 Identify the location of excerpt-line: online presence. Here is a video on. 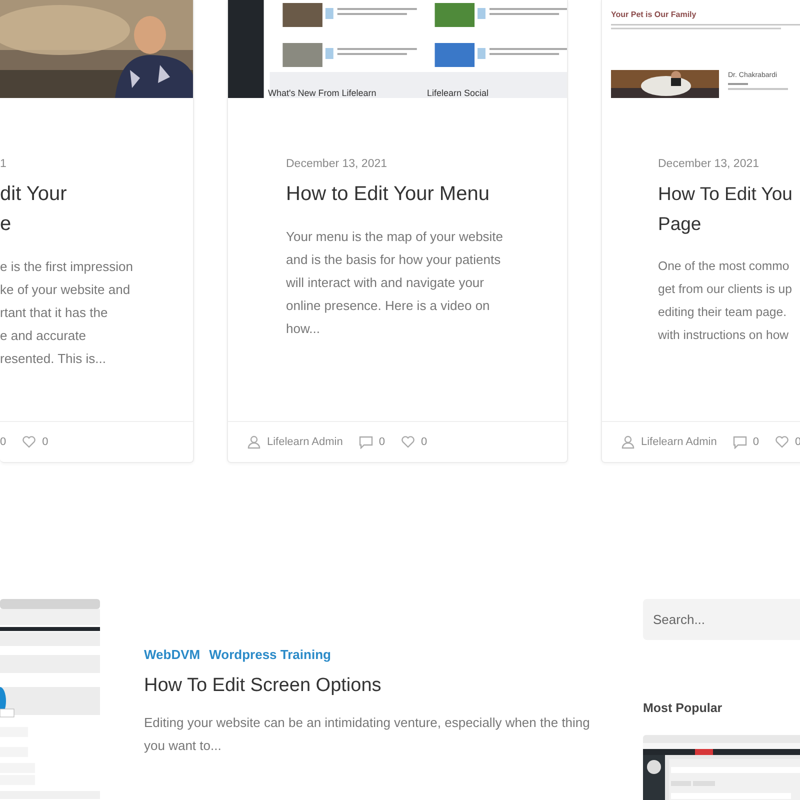
(388, 306).